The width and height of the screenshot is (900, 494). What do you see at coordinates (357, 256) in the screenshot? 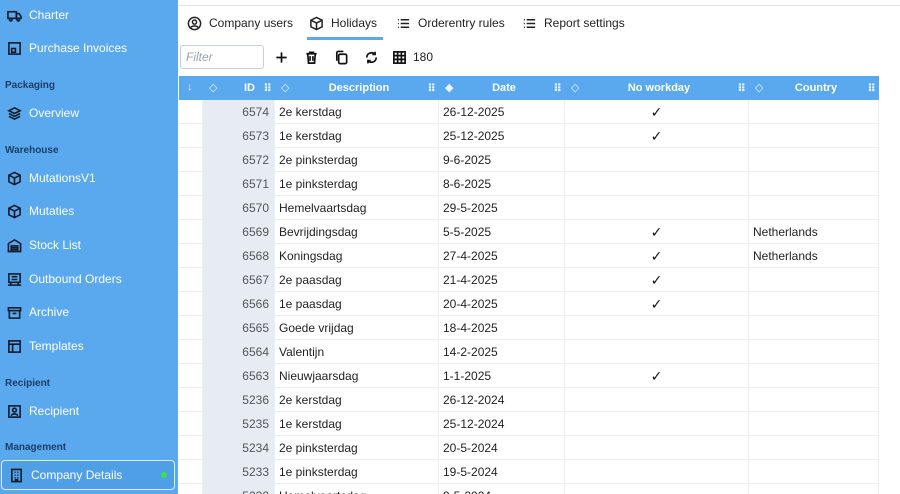
I see `cell-description: Koningsdag` at bounding box center [357, 256].